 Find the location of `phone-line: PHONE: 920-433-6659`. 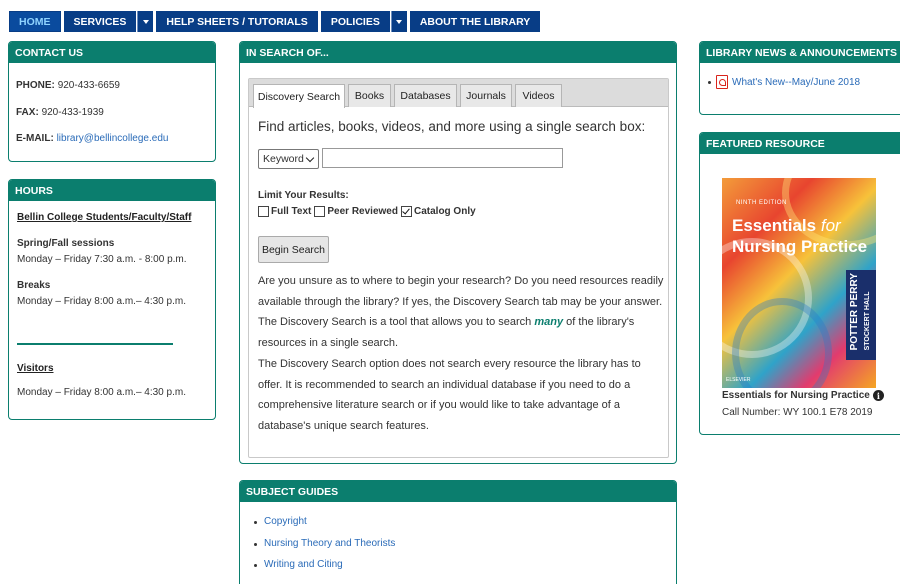

phone-line: PHONE: 920-433-6659 is located at coordinates (68, 85).